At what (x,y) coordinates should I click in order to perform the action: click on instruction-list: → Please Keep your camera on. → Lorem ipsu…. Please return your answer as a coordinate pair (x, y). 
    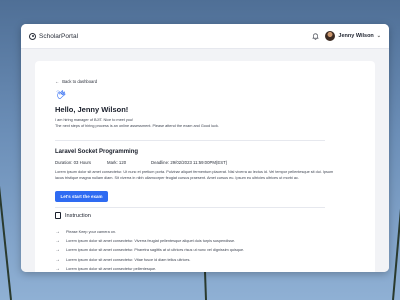
    Looking at the image, I should click on (195, 249).